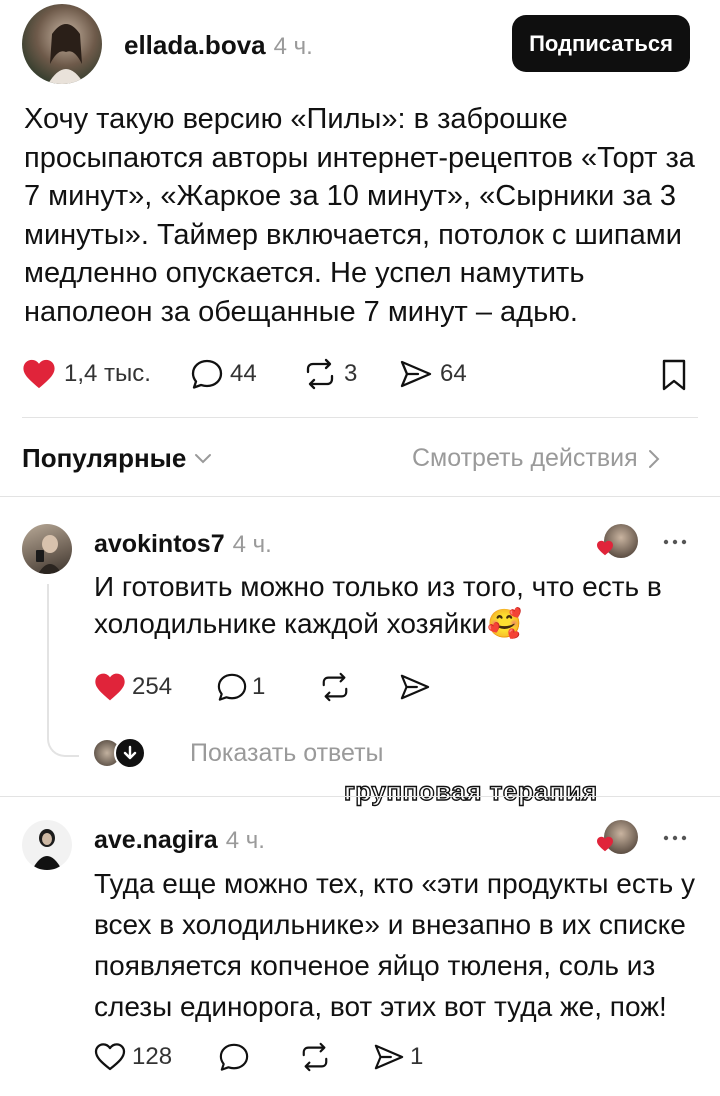 The height and width of the screenshot is (1096, 720). Describe the element at coordinates (525, 458) in the screenshot. I see `view-activity-label: Смотреть действия` at that location.